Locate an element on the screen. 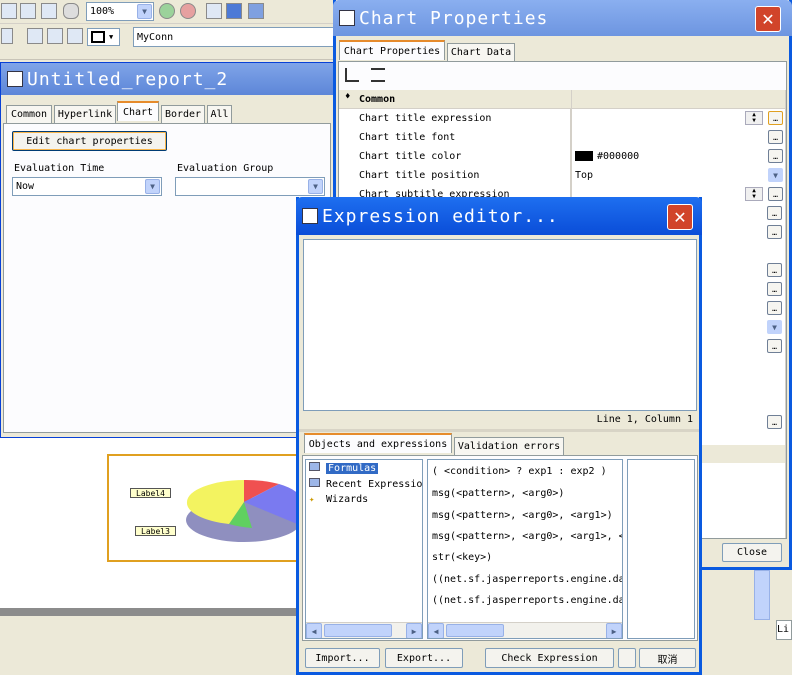  expression-item: str(<key>) is located at coordinates (462, 557).